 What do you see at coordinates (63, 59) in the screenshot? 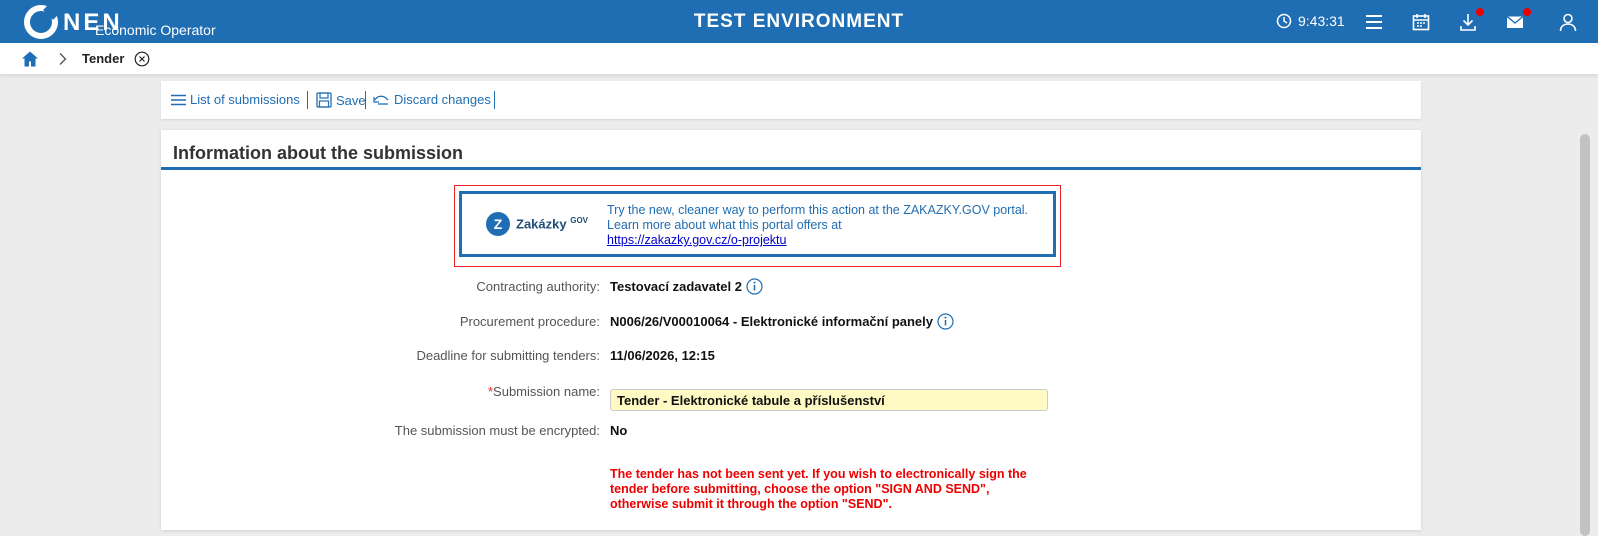
I see `chevron-right-icon` at bounding box center [63, 59].